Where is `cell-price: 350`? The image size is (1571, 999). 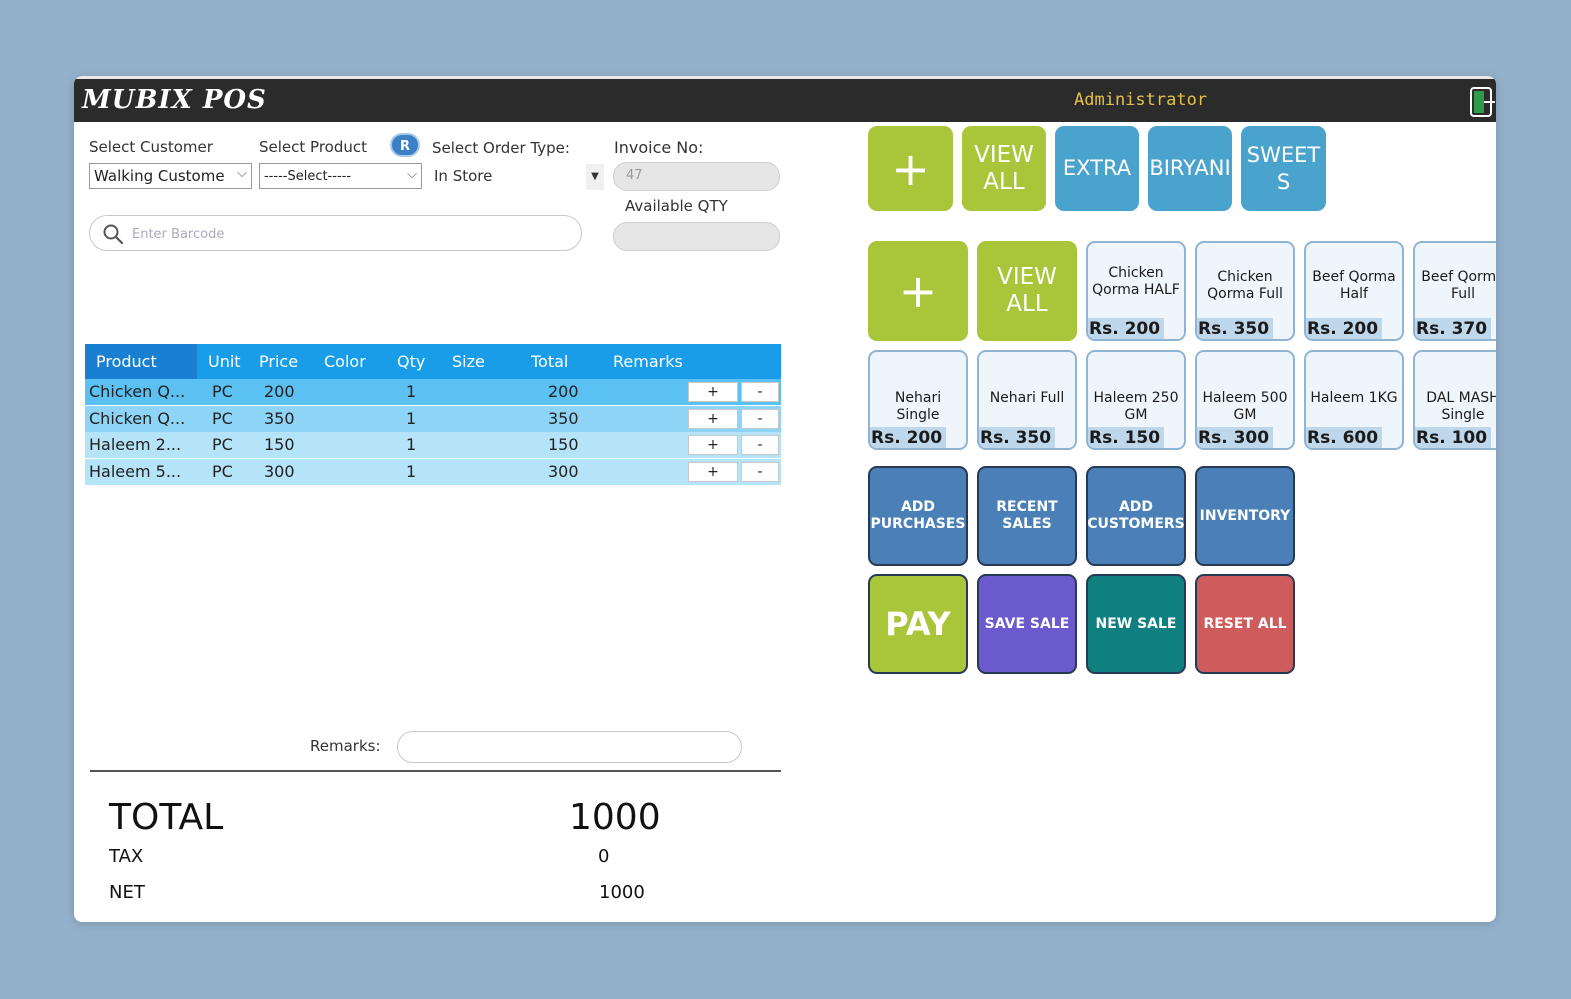 cell-price: 350 is located at coordinates (279, 418).